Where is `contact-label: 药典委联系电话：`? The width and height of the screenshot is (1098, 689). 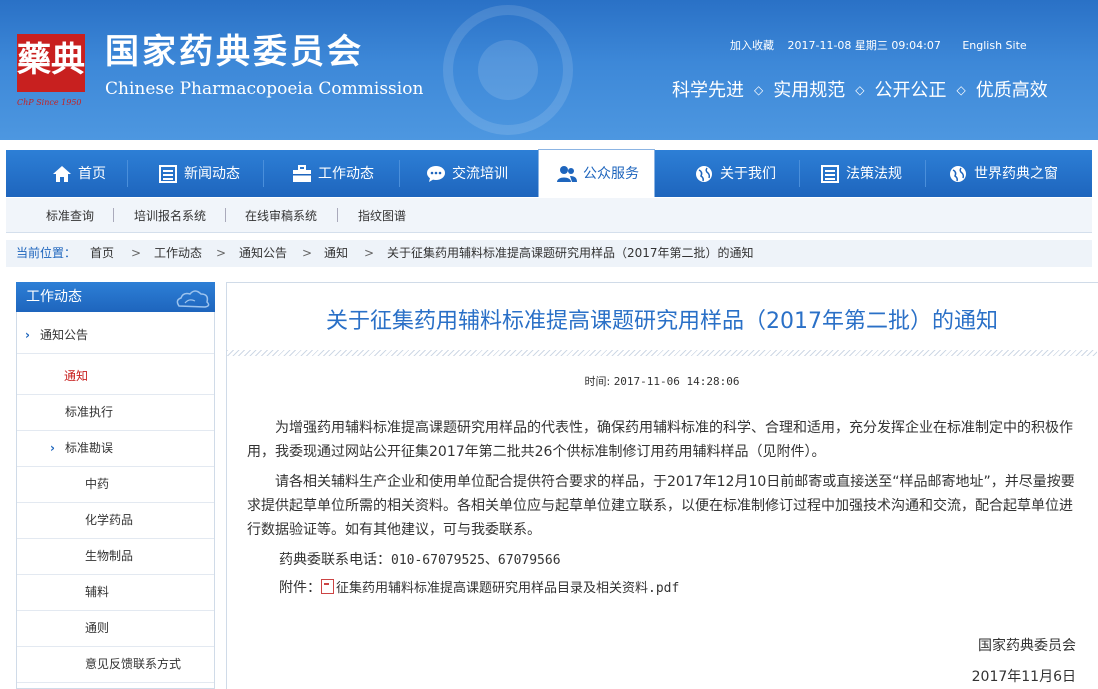
contact-label: 药典委联系电话： is located at coordinates (335, 560).